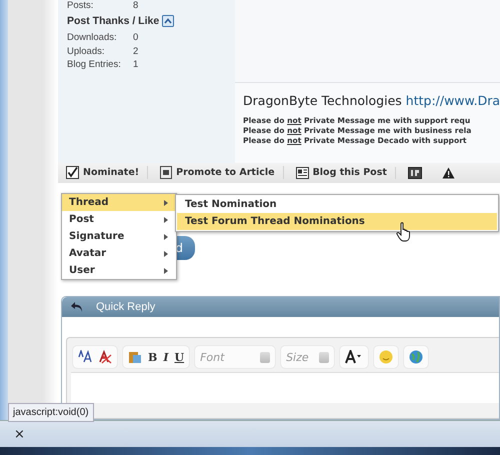 This screenshot has height=455, width=500. I want to click on font-size-icon, so click(85, 357).